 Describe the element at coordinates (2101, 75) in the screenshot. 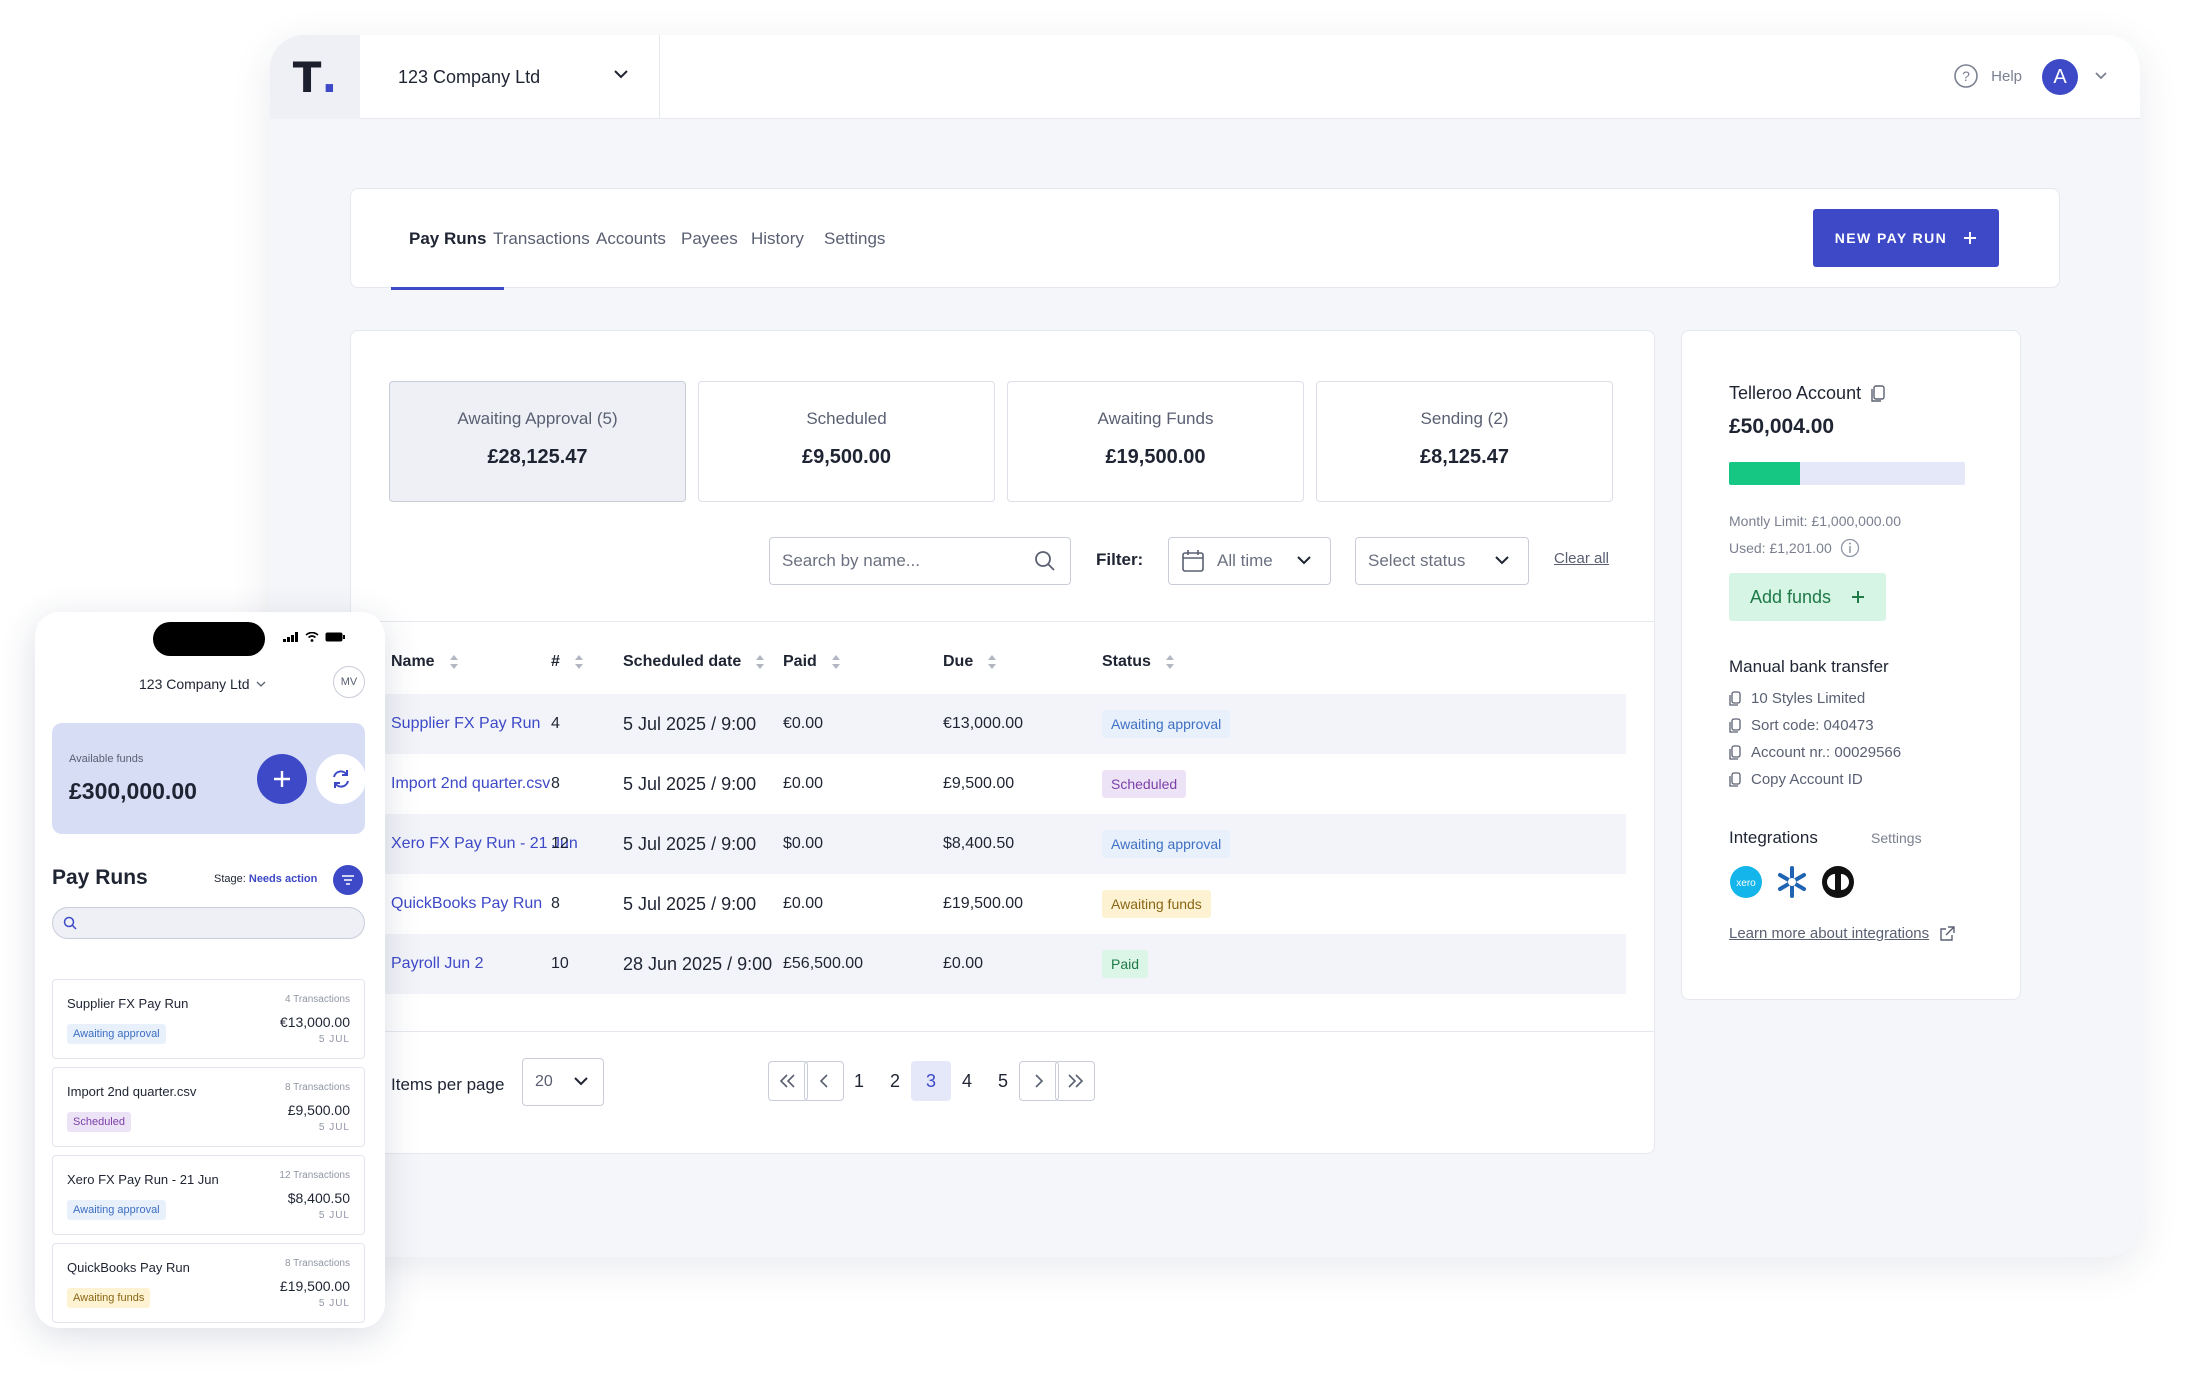

I see `chevron-down-icon` at that location.